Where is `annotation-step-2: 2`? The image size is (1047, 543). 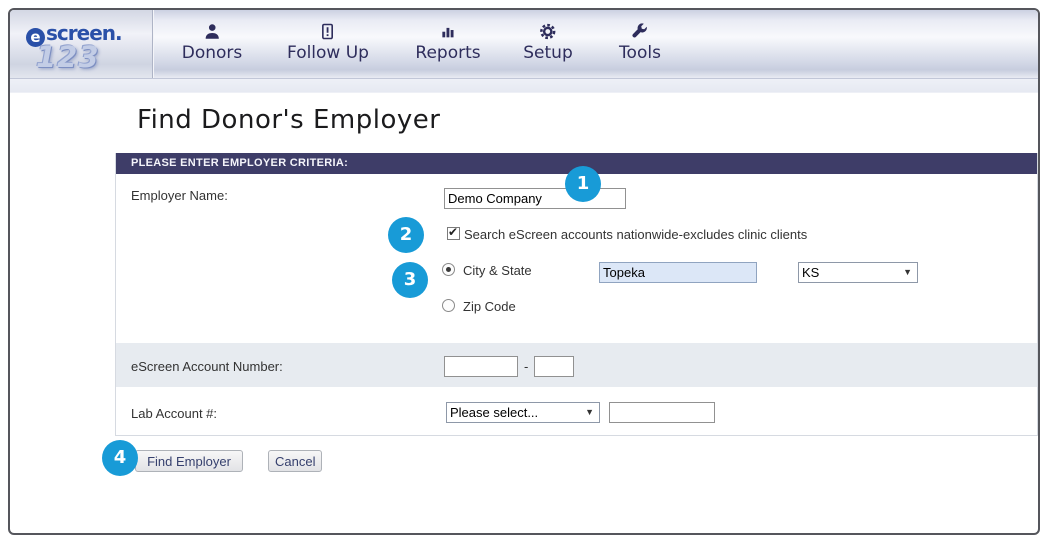 annotation-step-2: 2 is located at coordinates (406, 235).